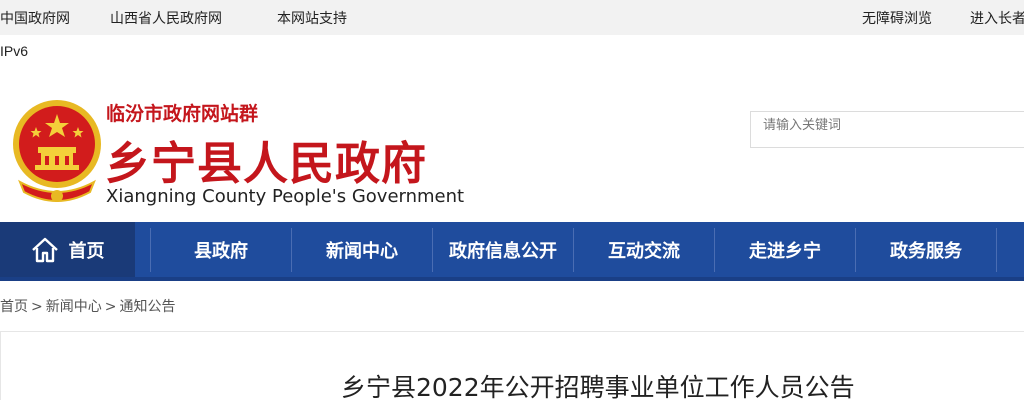 The image size is (1024, 400). Describe the element at coordinates (166, 18) in the screenshot. I see `link-shanxi-gov: 山西省人民政府网` at that location.